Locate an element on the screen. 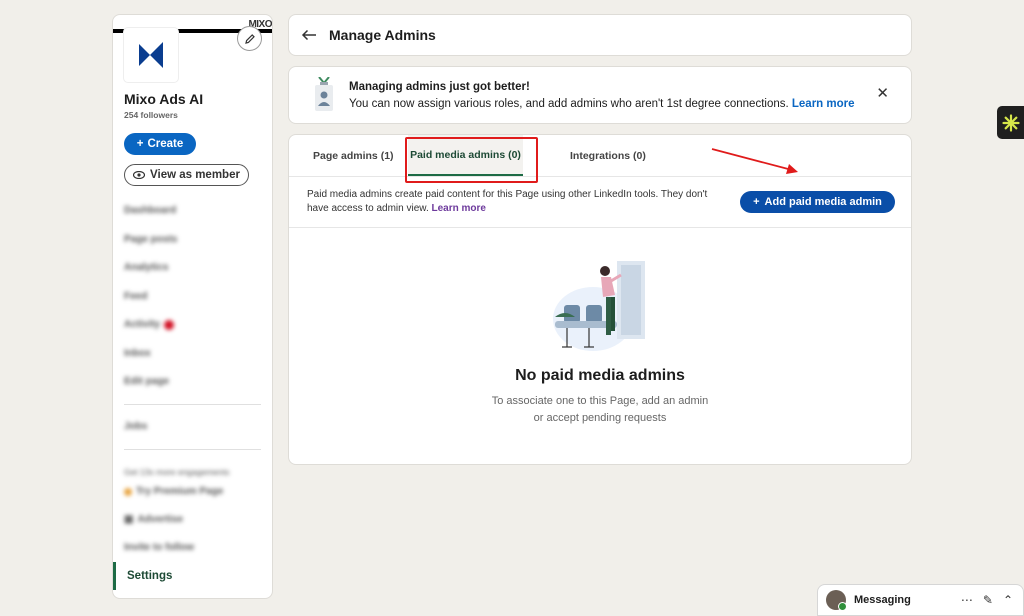 This screenshot has width=1024, height=616. sidebar-item-invite: Invite to follow is located at coordinates (159, 547).